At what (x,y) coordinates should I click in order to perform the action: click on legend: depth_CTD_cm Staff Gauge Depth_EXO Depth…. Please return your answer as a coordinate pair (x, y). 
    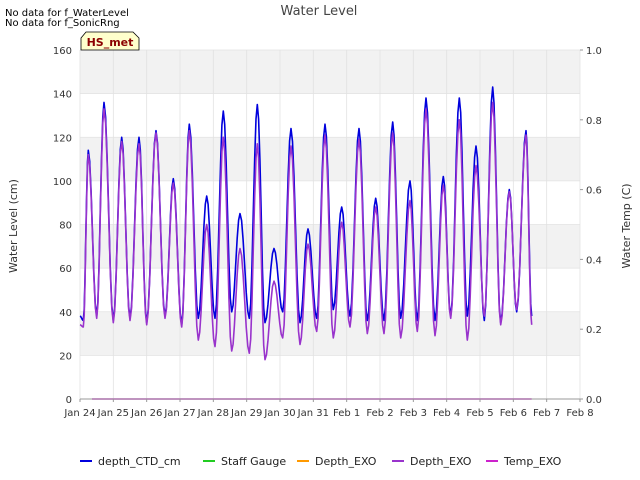
    Looking at the image, I should click on (320, 461).